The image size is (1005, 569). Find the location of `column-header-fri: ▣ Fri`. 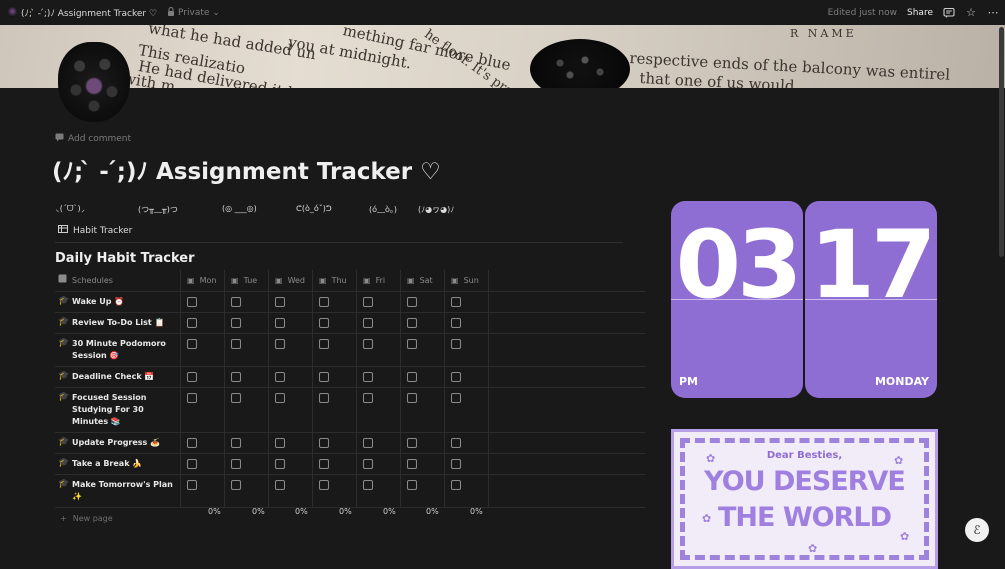

column-header-fri: ▣ Fri is located at coordinates (379, 280).